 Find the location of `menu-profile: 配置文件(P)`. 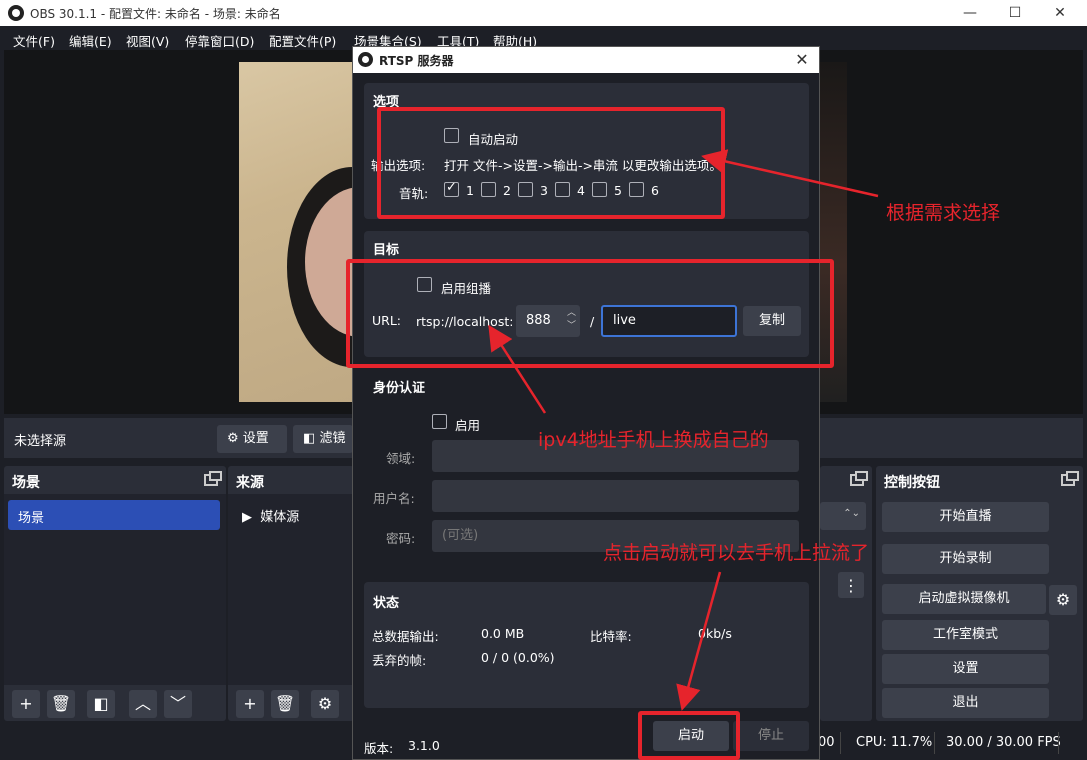

menu-profile: 配置文件(P) is located at coordinates (302, 40).